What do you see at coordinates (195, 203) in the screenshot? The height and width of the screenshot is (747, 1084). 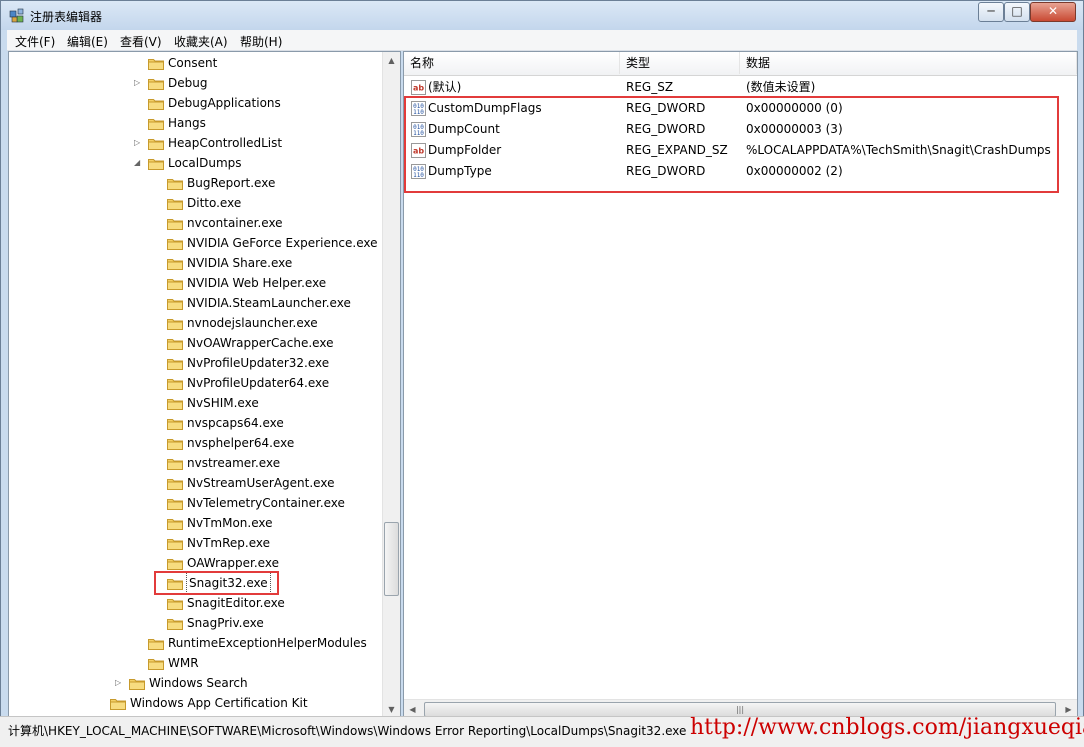 I see `tree-item: Ditto.exe` at bounding box center [195, 203].